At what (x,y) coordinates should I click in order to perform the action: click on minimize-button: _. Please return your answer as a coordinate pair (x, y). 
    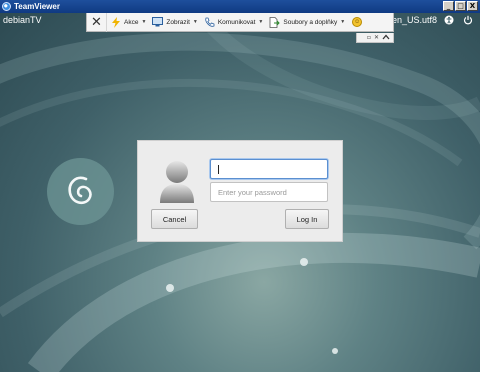
    Looking at the image, I should click on (448, 6).